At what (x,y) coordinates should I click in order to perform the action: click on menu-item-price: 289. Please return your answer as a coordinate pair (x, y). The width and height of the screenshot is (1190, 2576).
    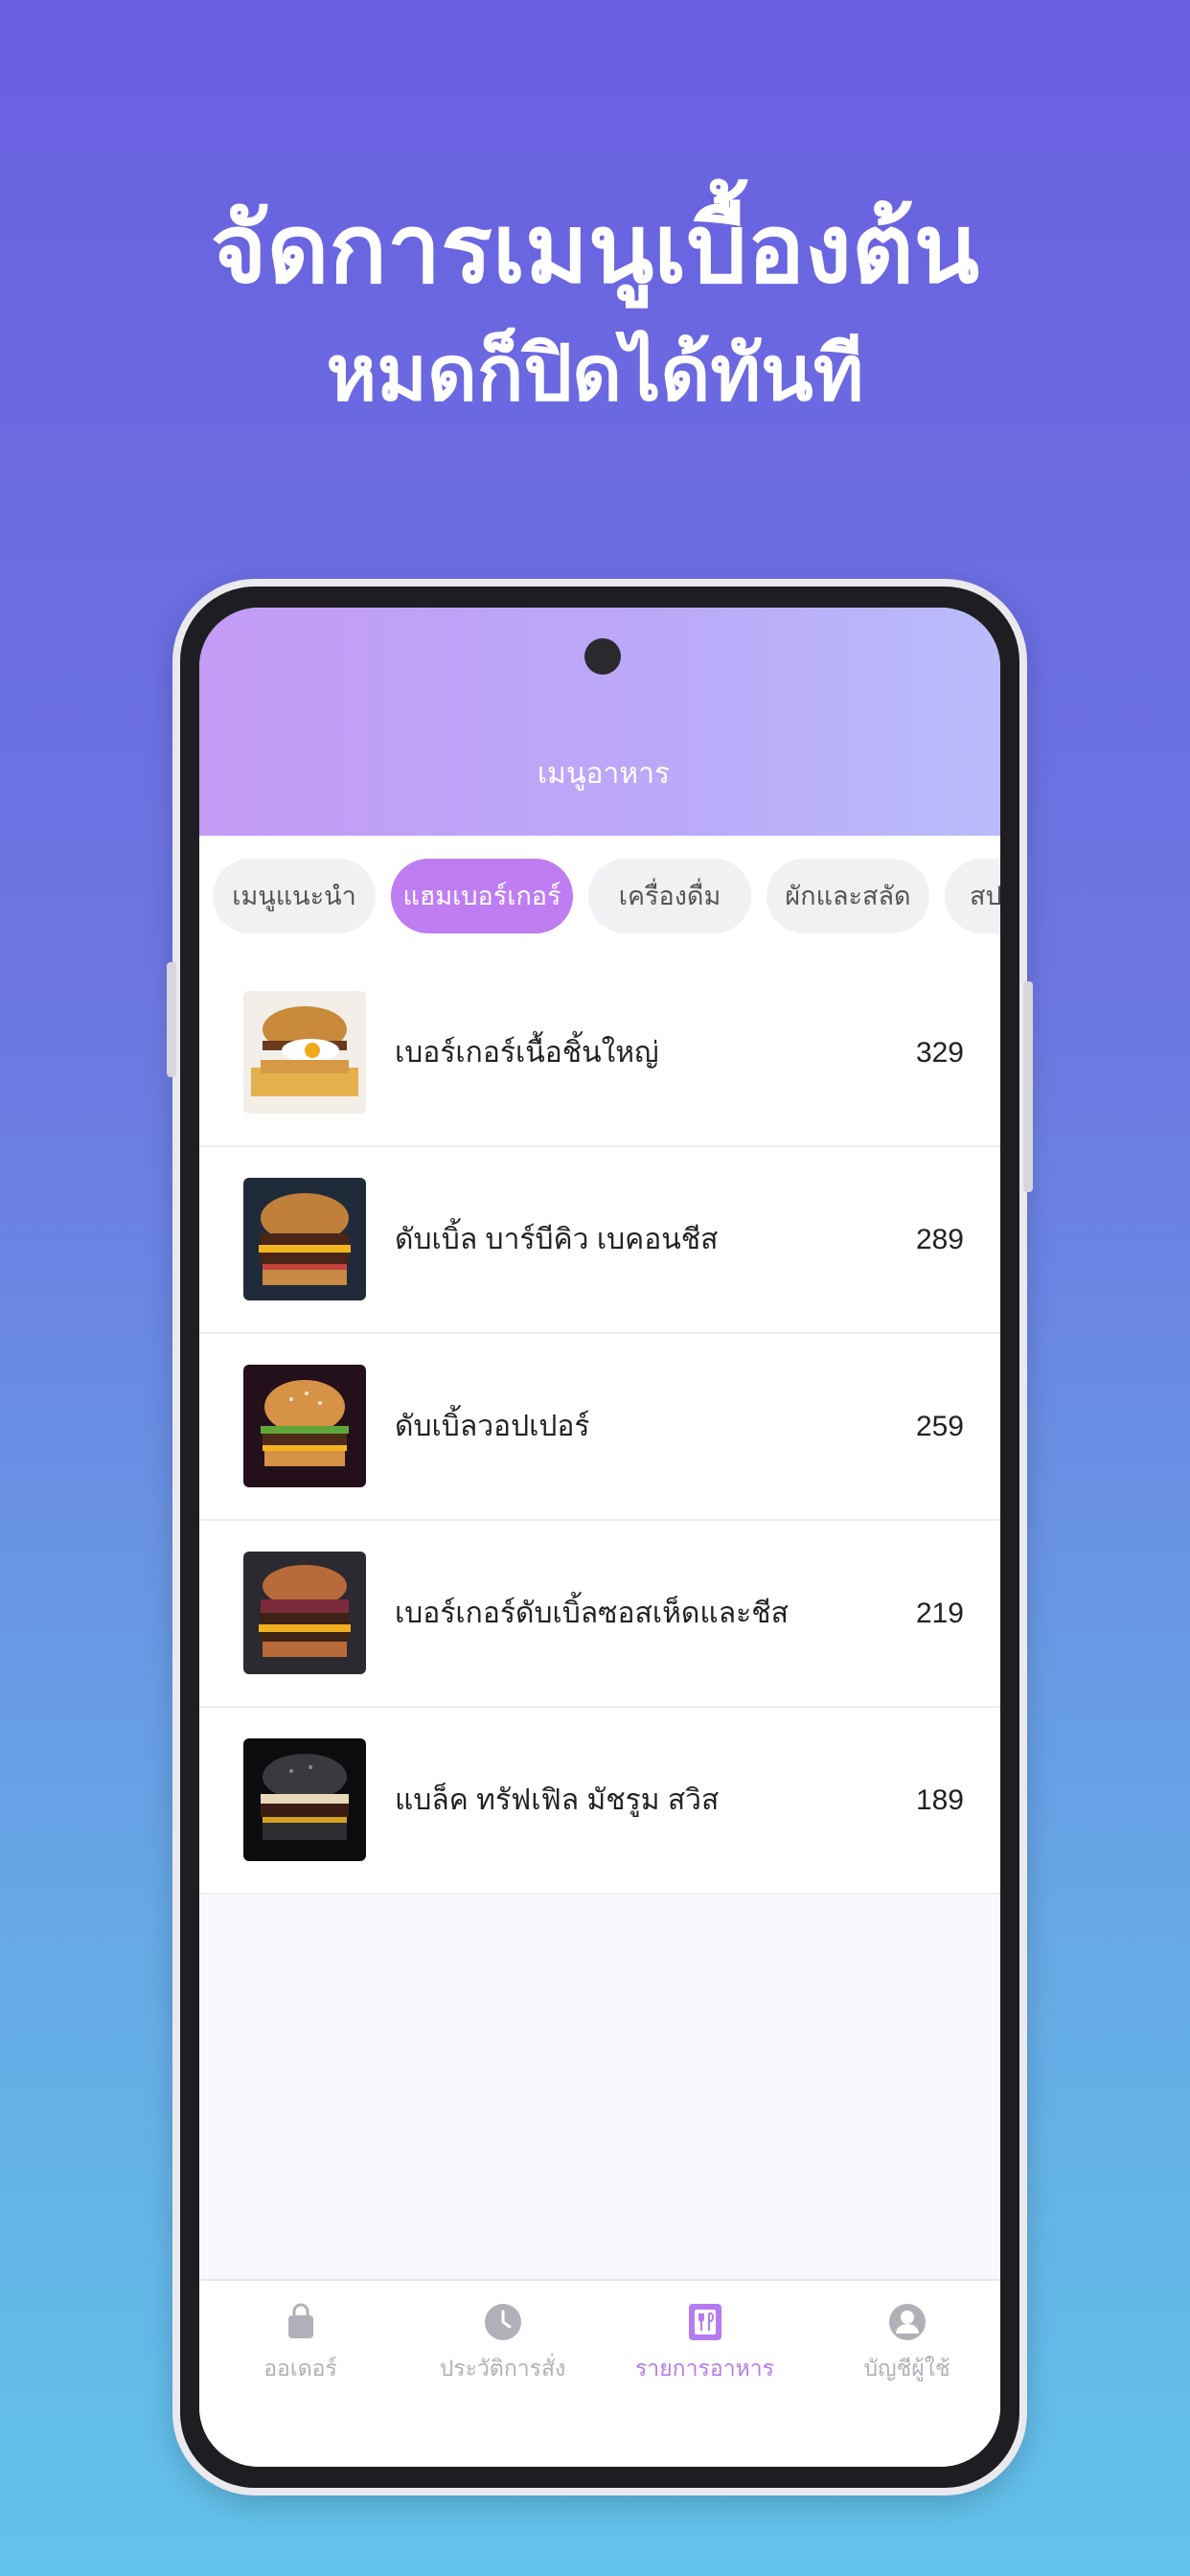
    Looking at the image, I should click on (940, 1239).